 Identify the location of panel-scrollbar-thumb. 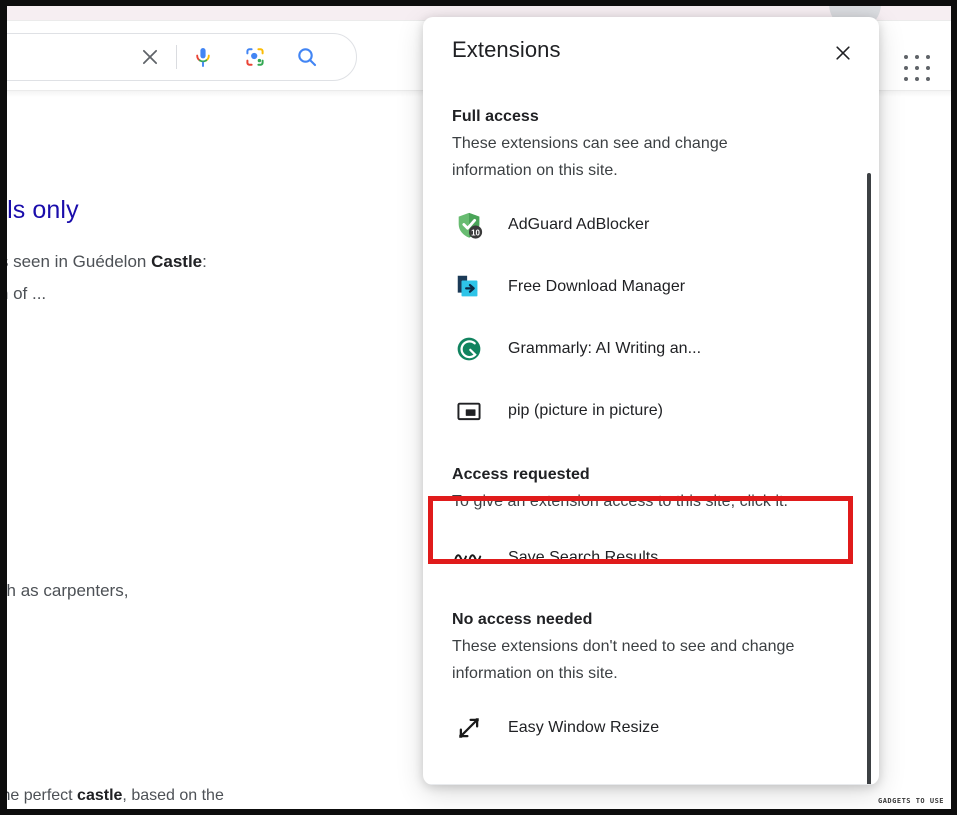
(869, 479).